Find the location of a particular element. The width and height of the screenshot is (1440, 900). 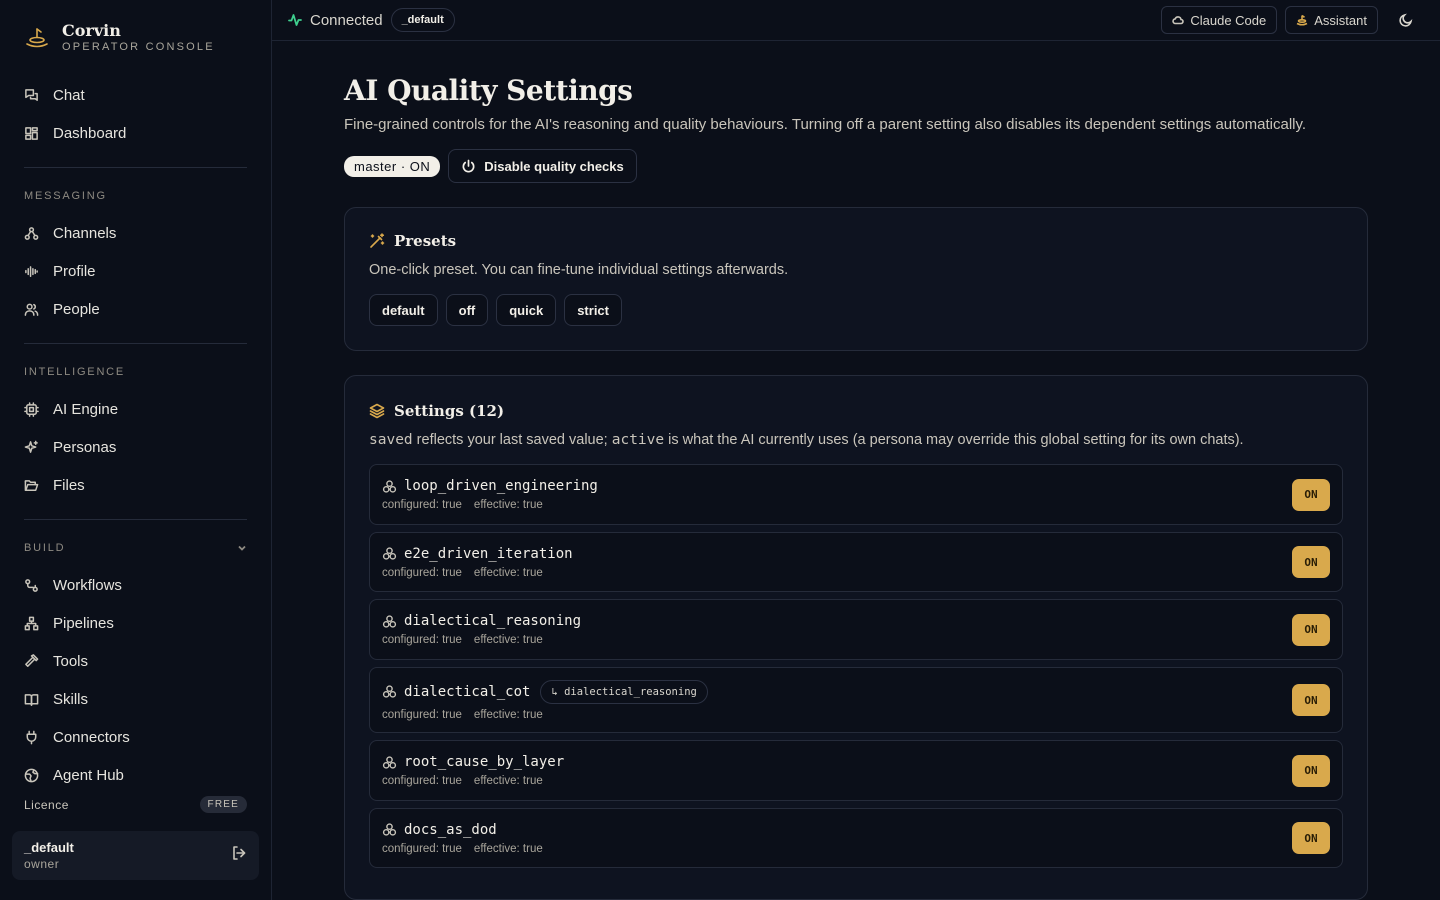

section-title-messaging: MESSAGING is located at coordinates (135, 196).